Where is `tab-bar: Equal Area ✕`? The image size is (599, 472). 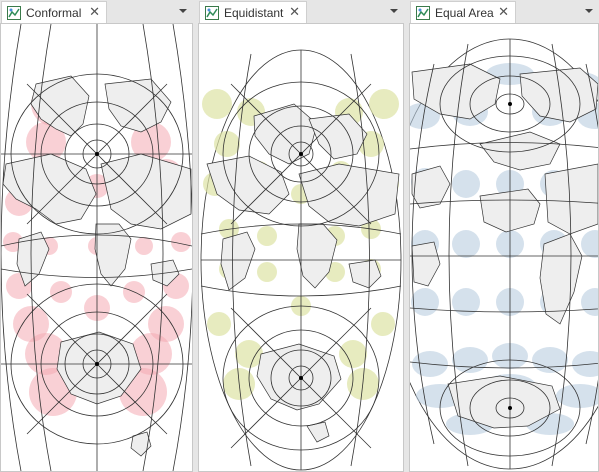 tab-bar: Equal Area ✕ is located at coordinates (504, 11).